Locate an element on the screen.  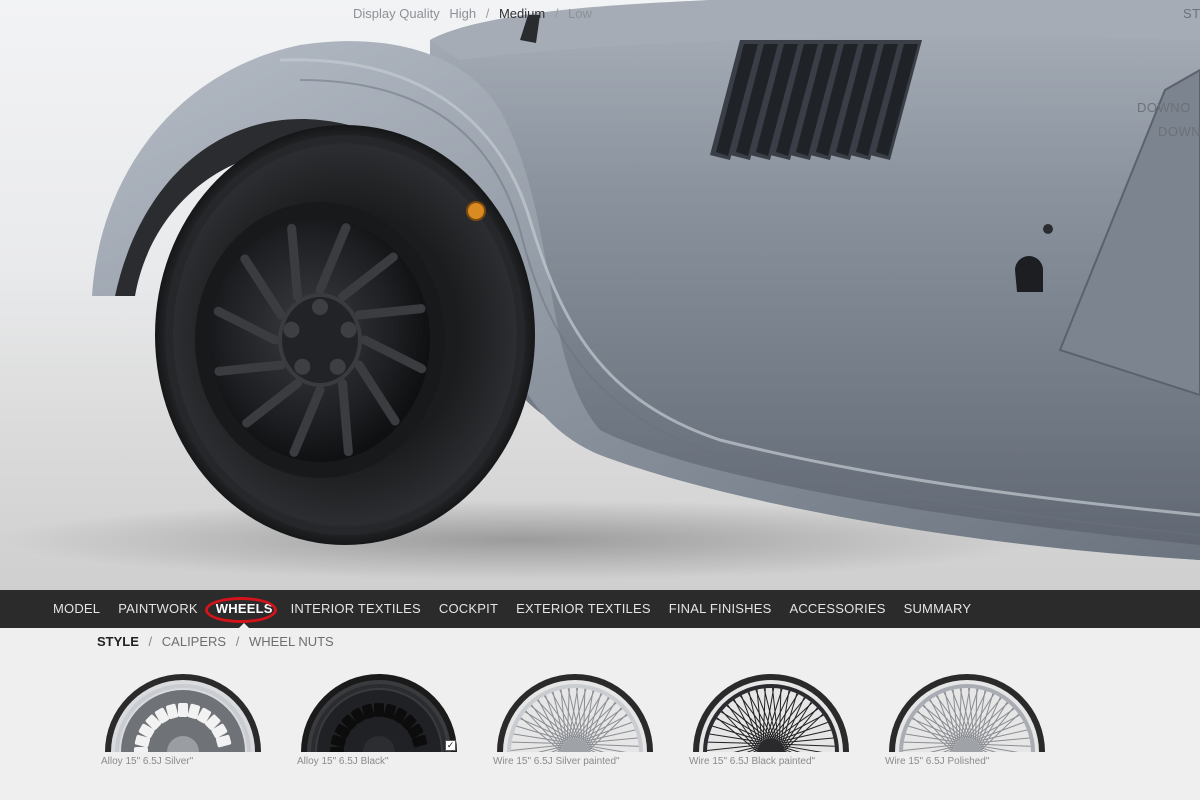
wheel-option-wire-black: Wire 15" 6.5J Black painted" is located at coordinates (774, 725).